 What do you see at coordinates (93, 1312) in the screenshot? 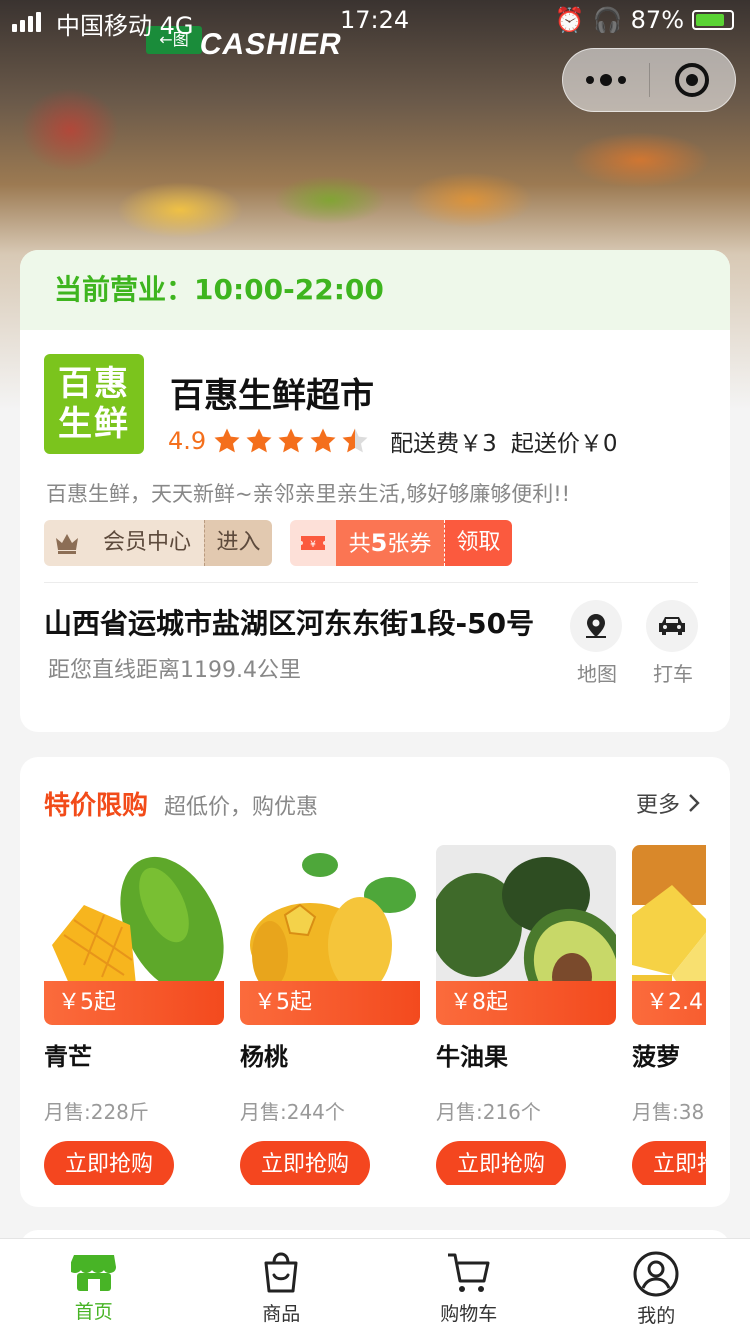
I see `tab-label: 首页` at bounding box center [93, 1312].